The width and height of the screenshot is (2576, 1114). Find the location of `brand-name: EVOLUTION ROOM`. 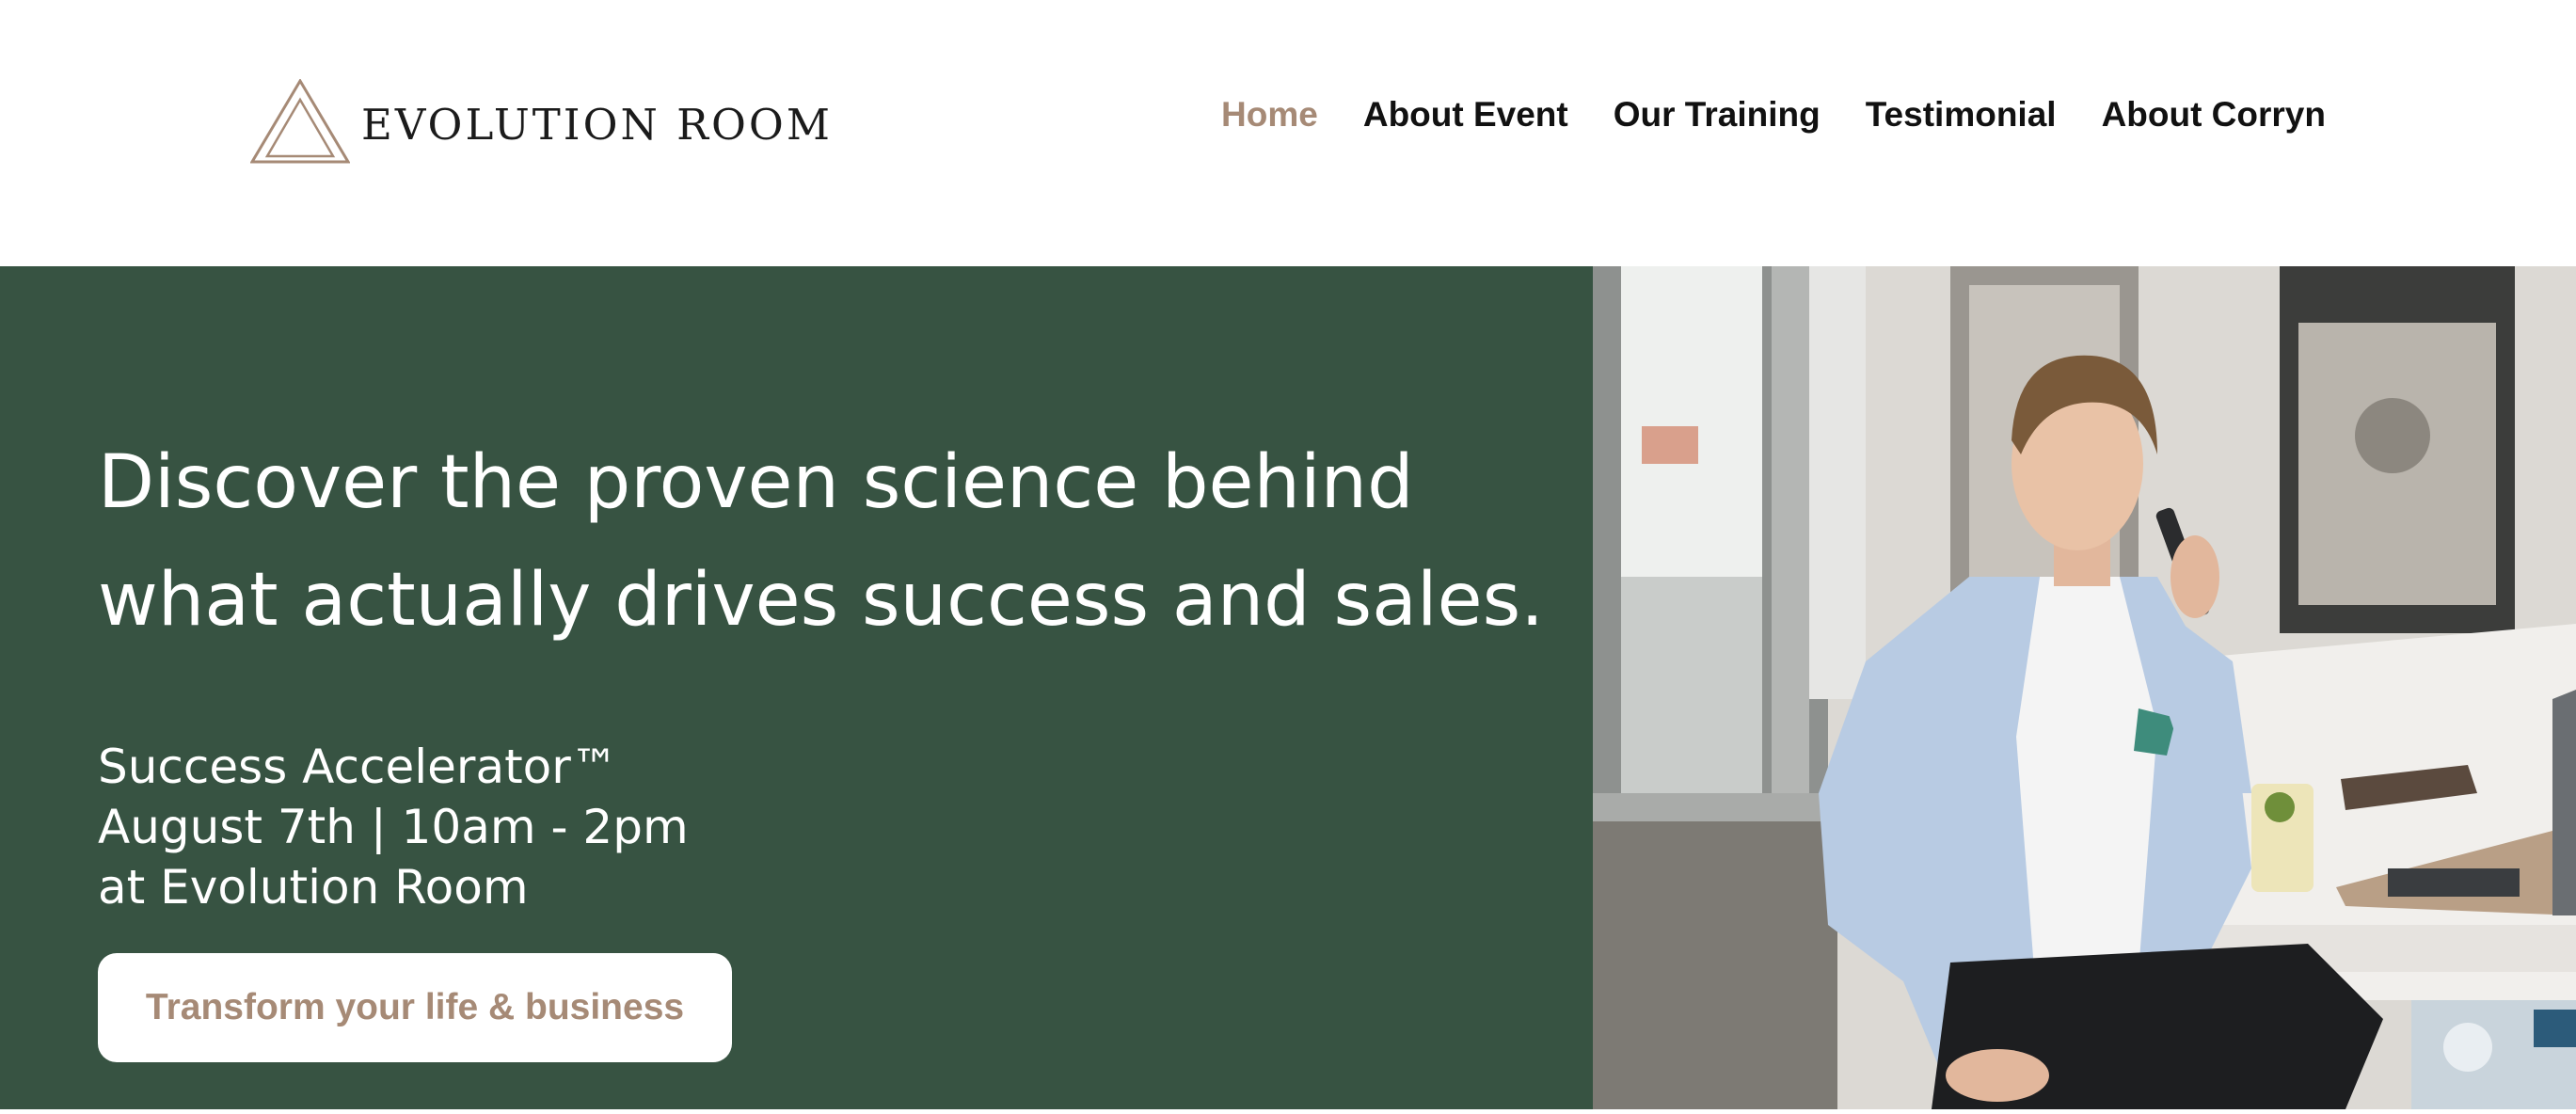

brand-name: EVOLUTION ROOM is located at coordinates (597, 124).